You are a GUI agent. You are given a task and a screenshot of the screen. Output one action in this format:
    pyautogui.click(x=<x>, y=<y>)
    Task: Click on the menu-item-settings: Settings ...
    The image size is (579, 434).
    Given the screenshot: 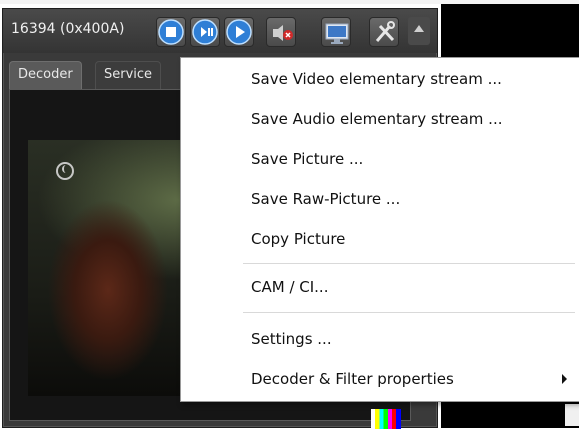 What is the action you would take?
    pyautogui.click(x=291, y=339)
    